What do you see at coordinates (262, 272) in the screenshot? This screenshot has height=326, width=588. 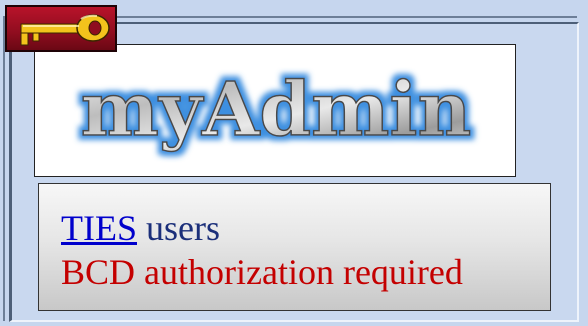 I see `authorization-requirement: BCD authorization required` at bounding box center [262, 272].